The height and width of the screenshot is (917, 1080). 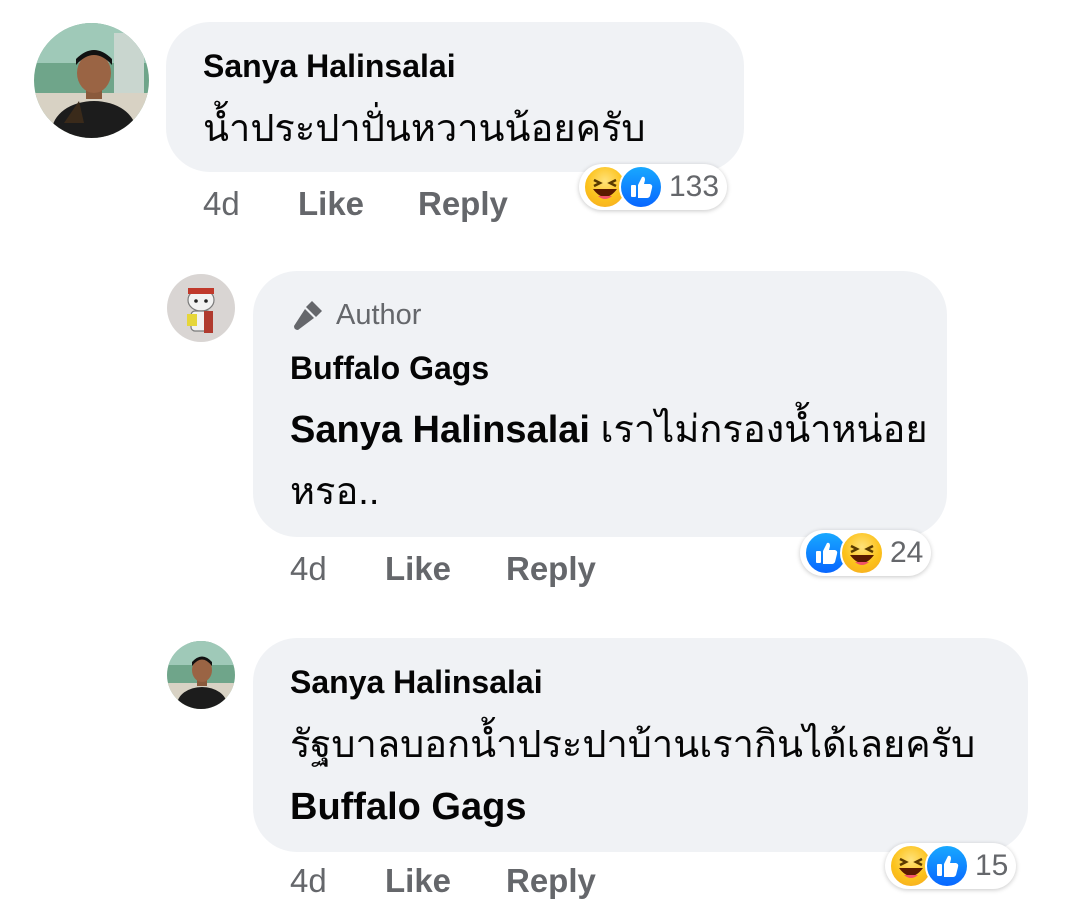 What do you see at coordinates (424, 129) in the screenshot?
I see `comment-text: น้ำประปาปั่นหวานน้อยครับ` at bounding box center [424, 129].